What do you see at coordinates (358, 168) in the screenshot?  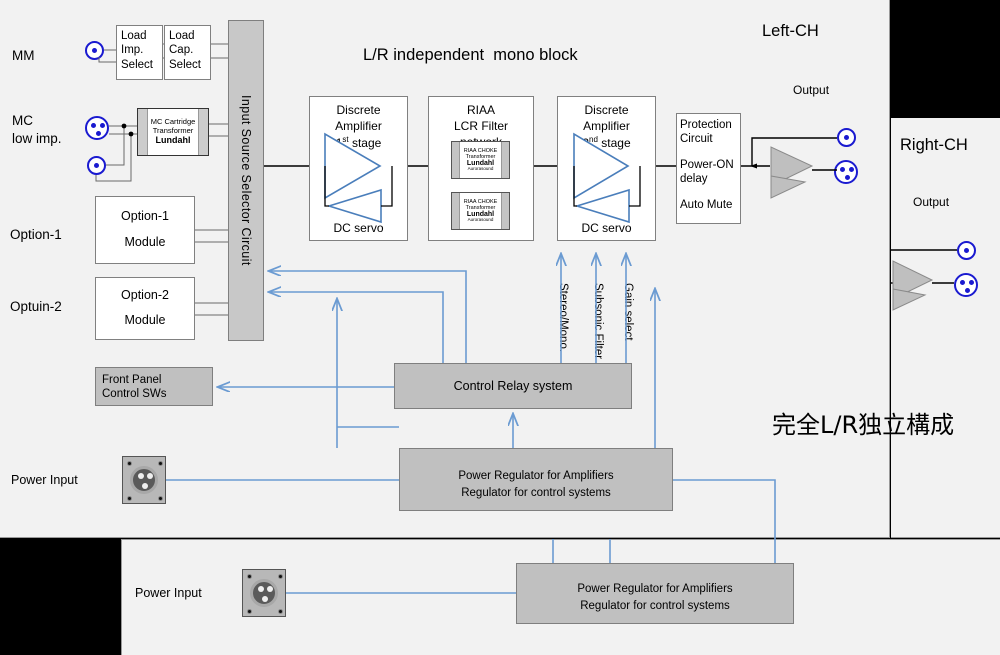 I see `discrete-amplifier-1st-stage-box: Discrete Amplifier 1st stage DC servo` at bounding box center [358, 168].